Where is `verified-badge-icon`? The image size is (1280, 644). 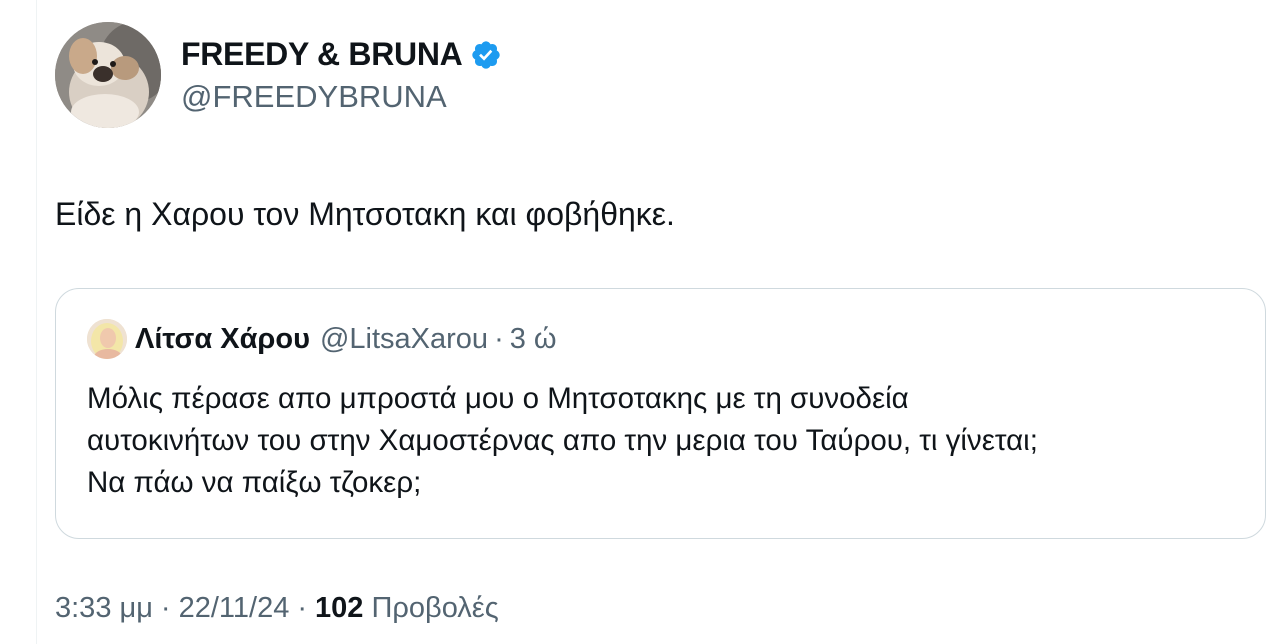 verified-badge-icon is located at coordinates (486, 55).